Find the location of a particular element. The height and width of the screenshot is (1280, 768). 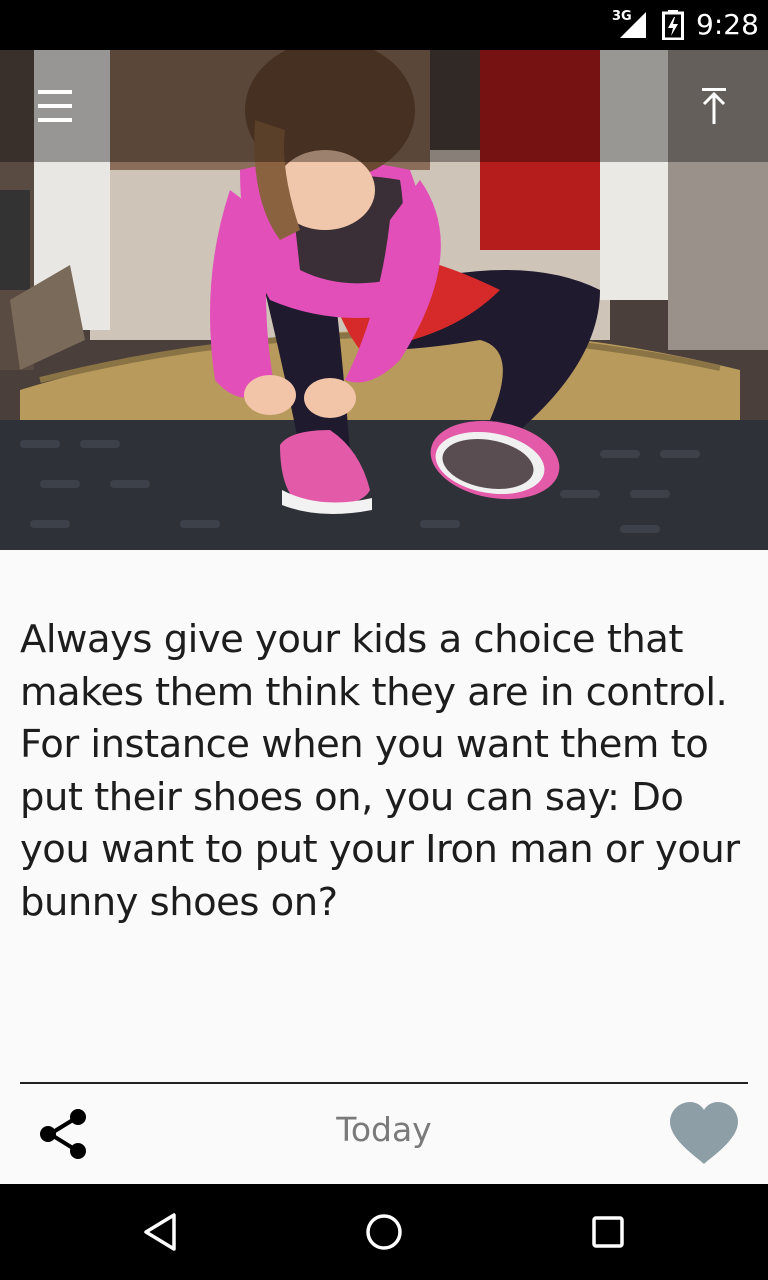

toolbar is located at coordinates (384, 106).